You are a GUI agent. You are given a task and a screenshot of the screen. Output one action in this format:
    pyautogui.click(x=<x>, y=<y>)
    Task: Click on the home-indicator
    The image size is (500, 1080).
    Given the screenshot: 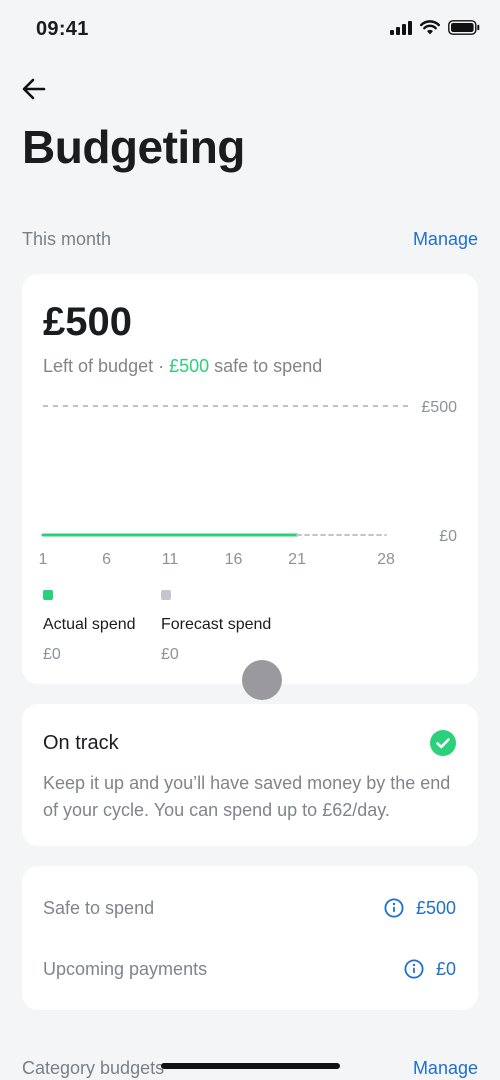 What is the action you would take?
    pyautogui.click(x=250, y=1066)
    